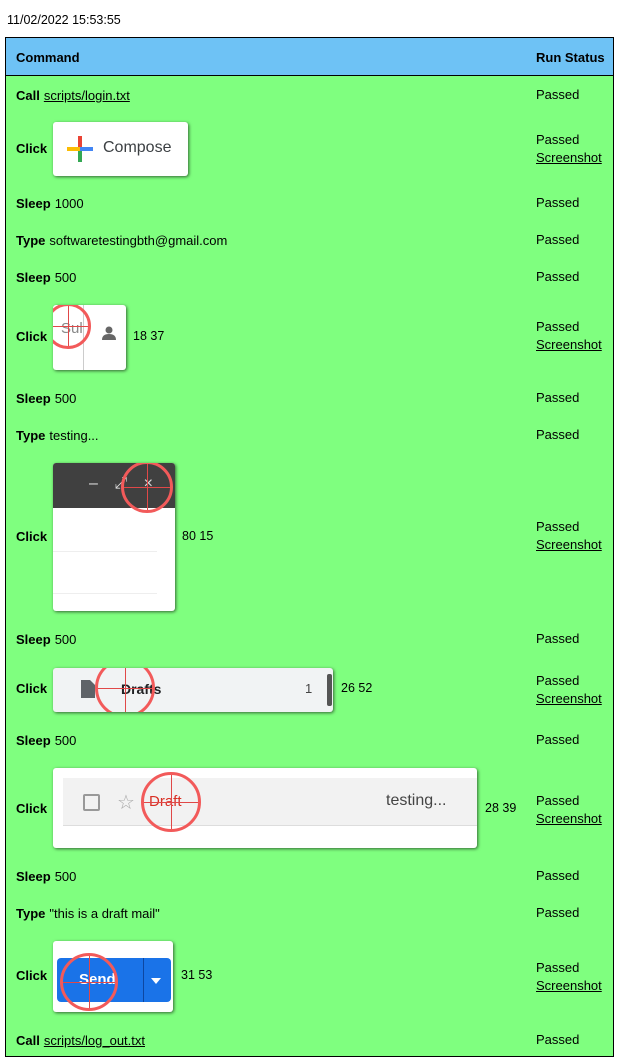 The height and width of the screenshot is (1060, 632). What do you see at coordinates (113, 976) in the screenshot?
I see `click-target-thumbnail: Send` at bounding box center [113, 976].